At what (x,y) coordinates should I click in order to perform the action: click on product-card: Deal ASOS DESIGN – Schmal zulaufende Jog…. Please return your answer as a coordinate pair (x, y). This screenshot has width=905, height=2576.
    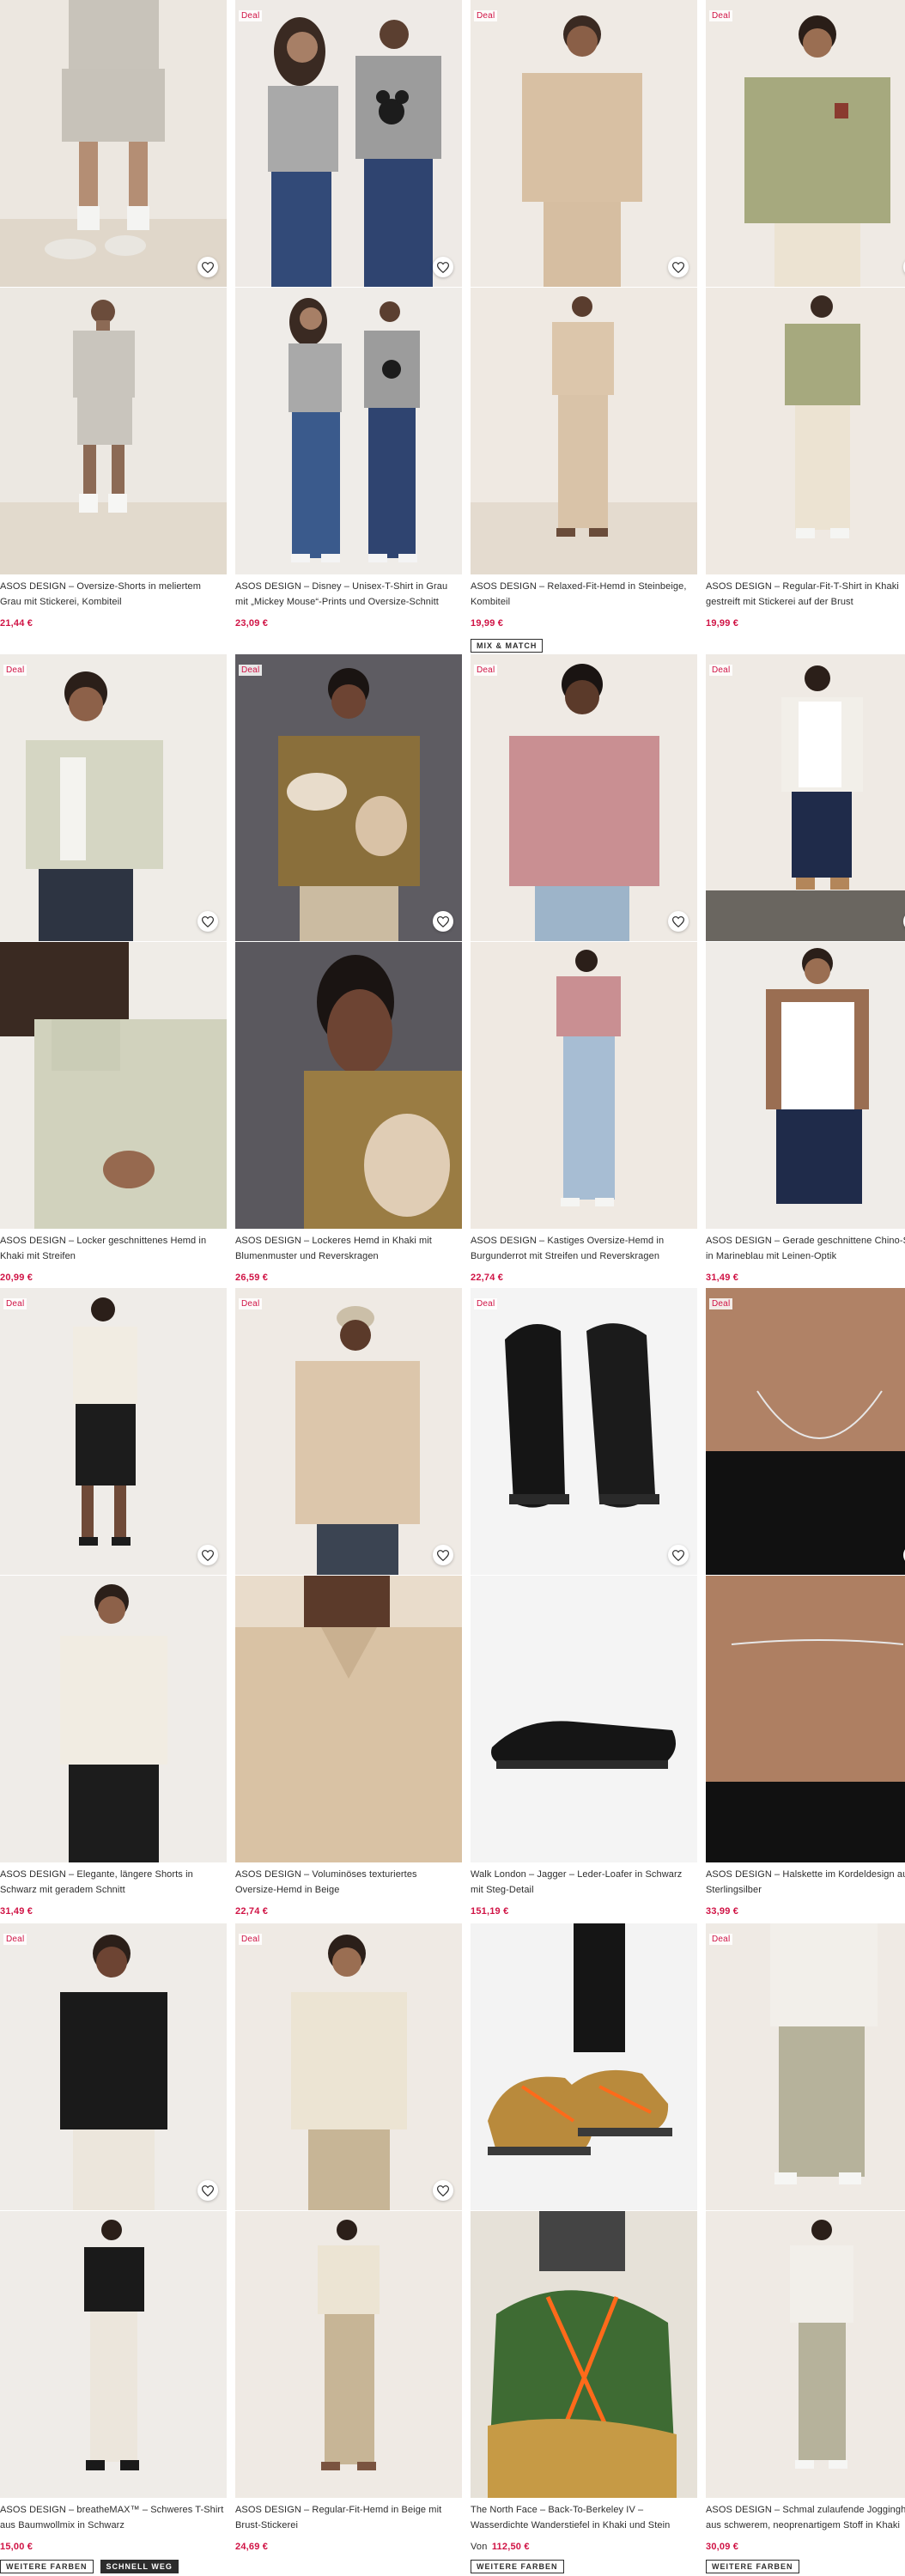
    Looking at the image, I should click on (805, 2250).